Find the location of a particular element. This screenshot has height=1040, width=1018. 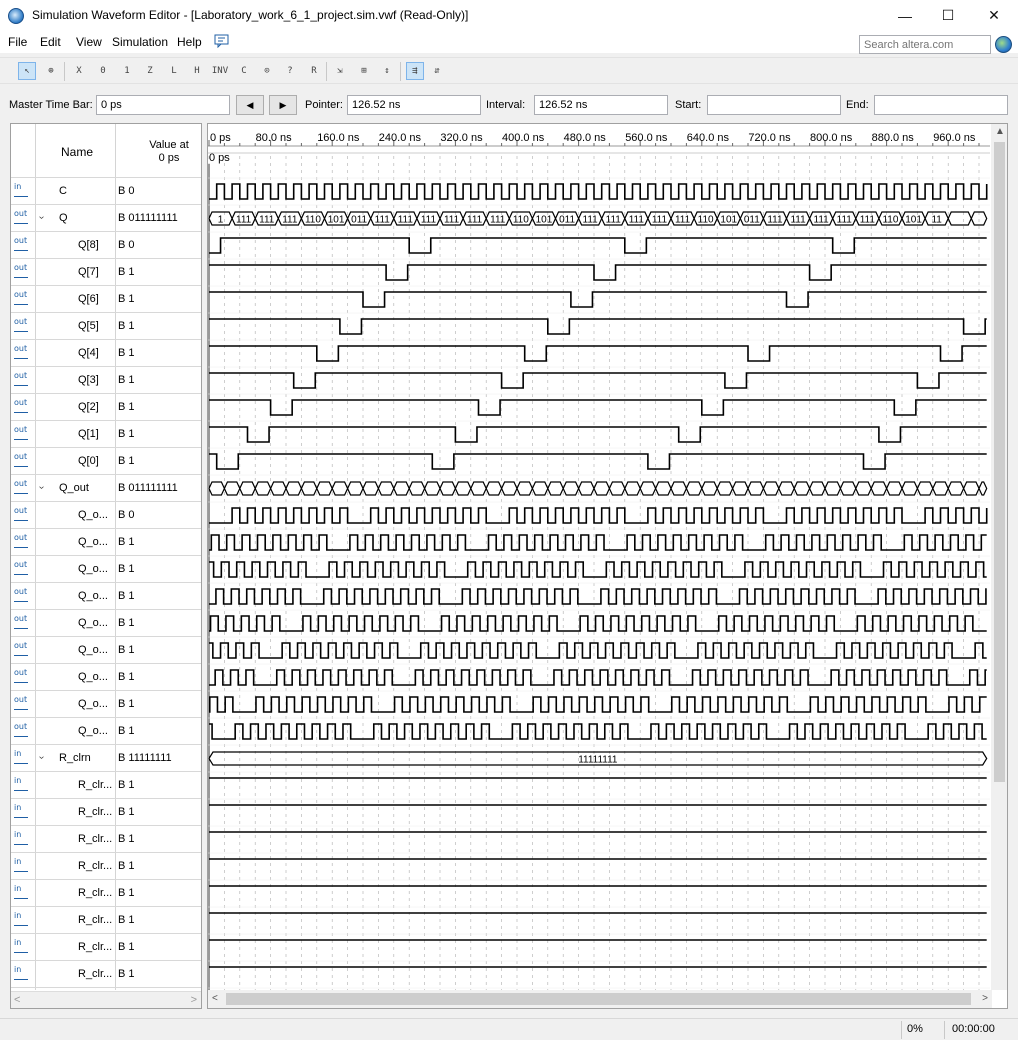

close-button: ✕ is located at coordinates (994, 15).